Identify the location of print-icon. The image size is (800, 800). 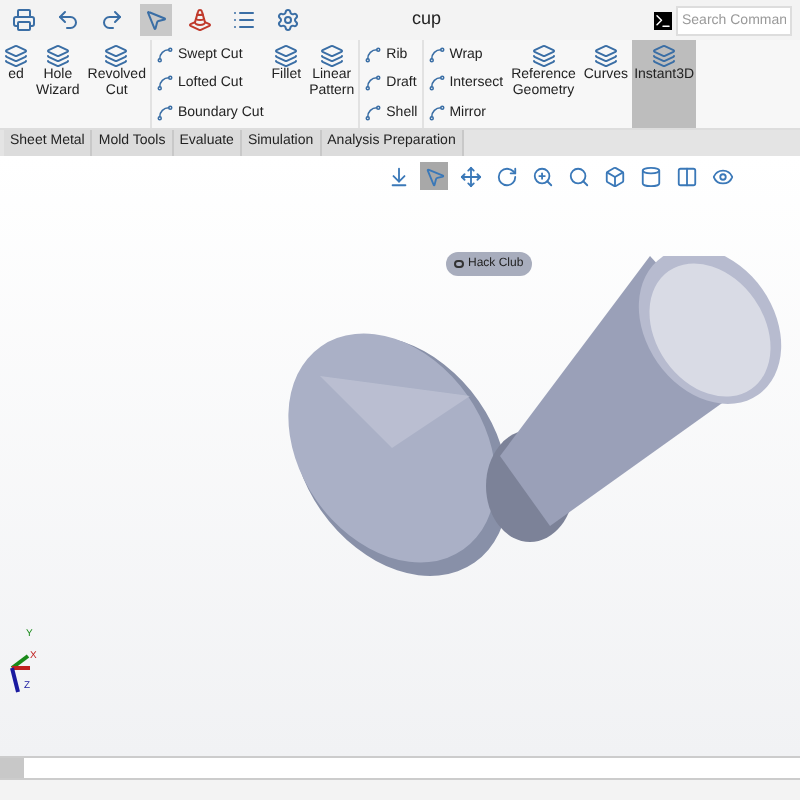
(24, 20).